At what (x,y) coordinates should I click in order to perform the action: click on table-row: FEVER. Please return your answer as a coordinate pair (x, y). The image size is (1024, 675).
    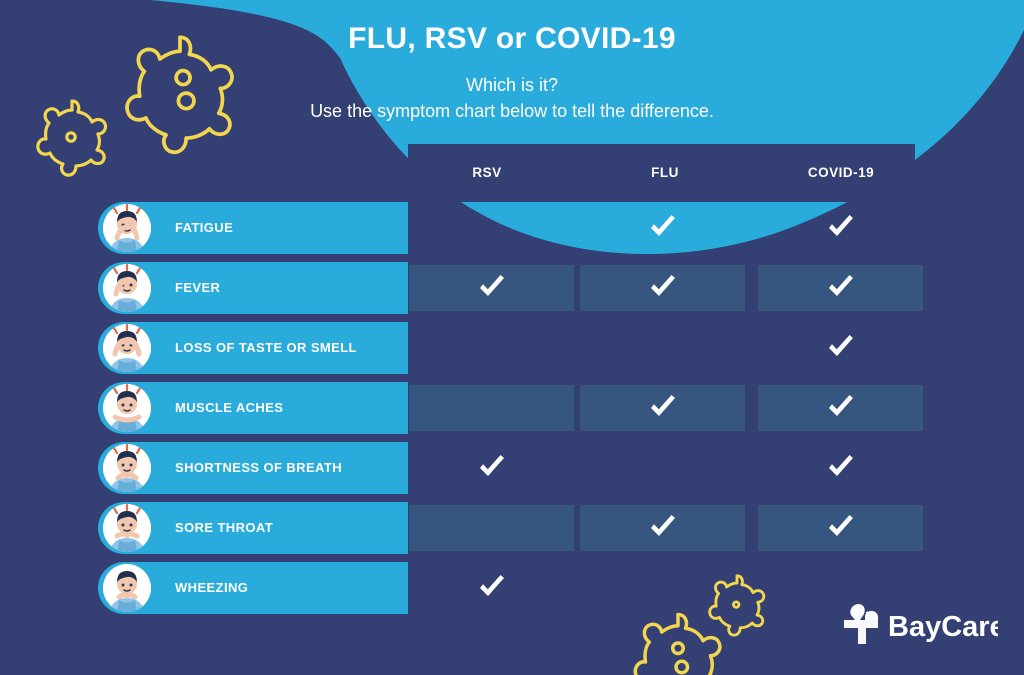
    Looking at the image, I should click on (512, 288).